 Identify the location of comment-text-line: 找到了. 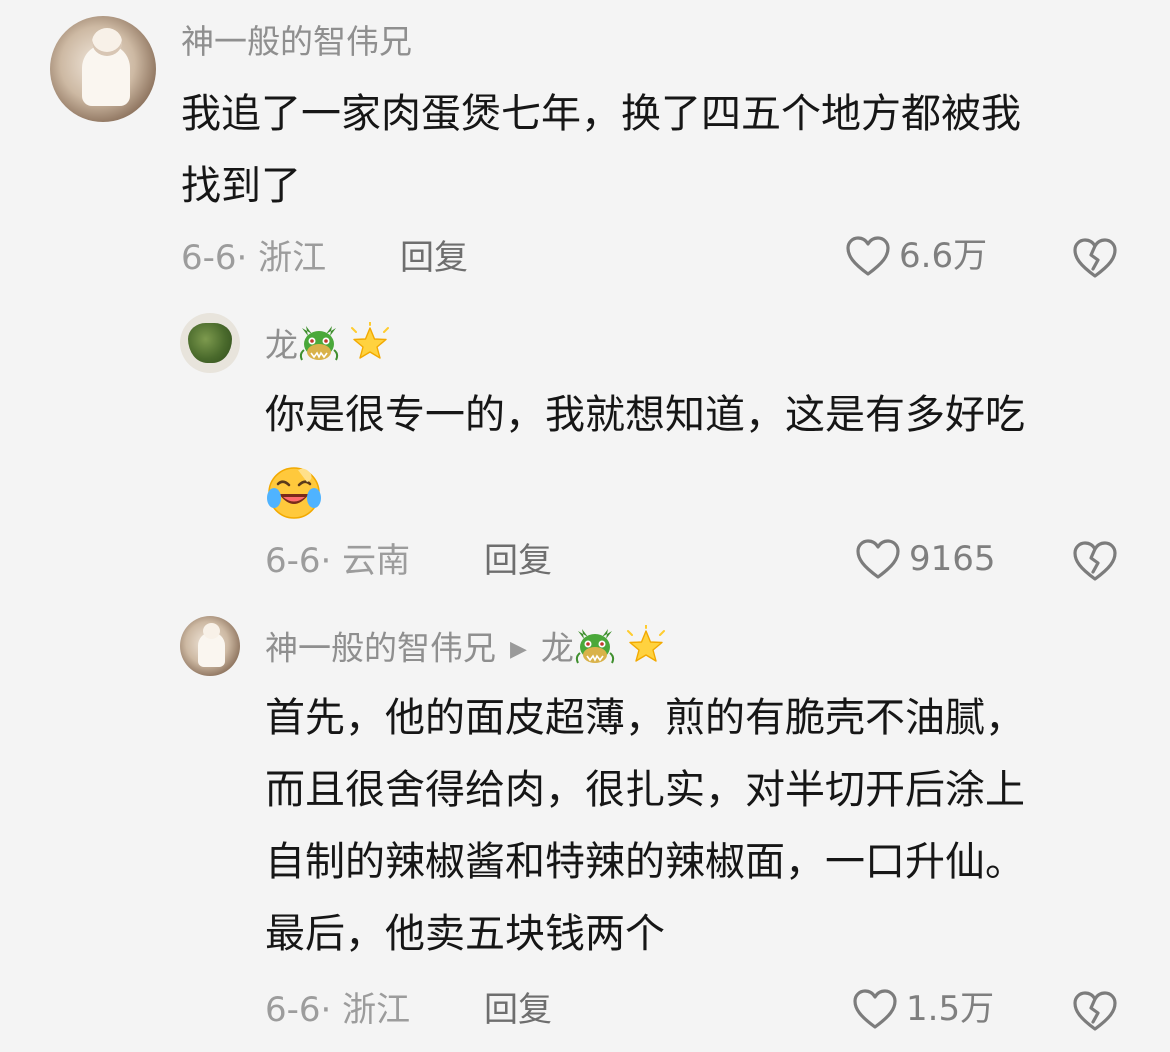
(241, 186).